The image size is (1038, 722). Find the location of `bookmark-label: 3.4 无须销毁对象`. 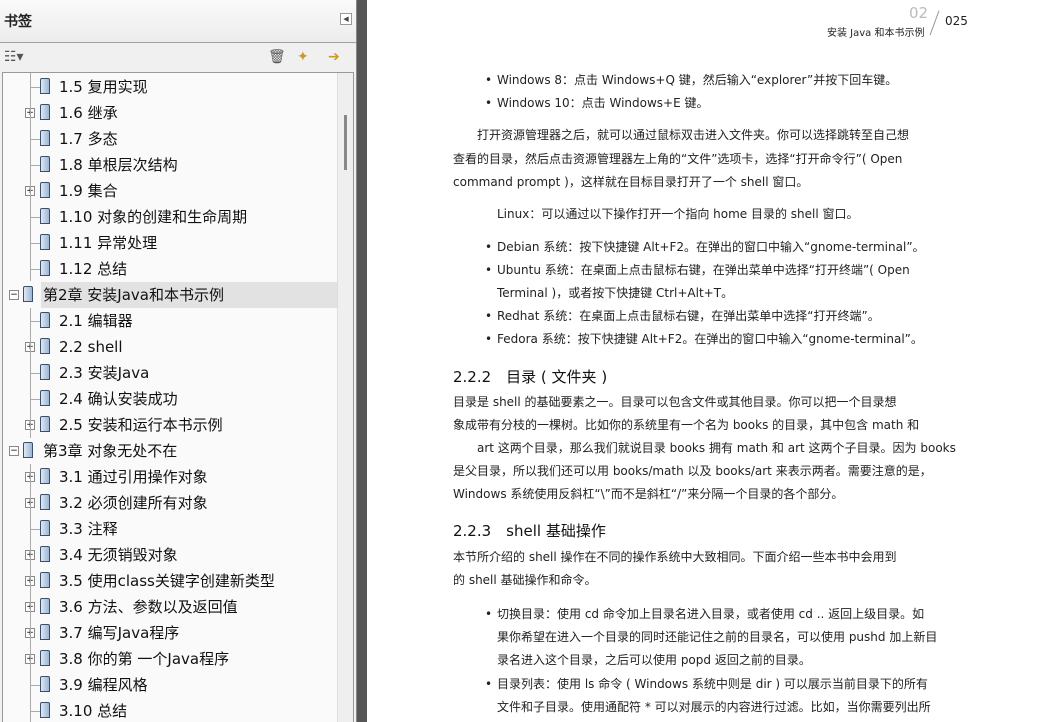

bookmark-label: 3.4 无须销毁对象 is located at coordinates (118, 555).